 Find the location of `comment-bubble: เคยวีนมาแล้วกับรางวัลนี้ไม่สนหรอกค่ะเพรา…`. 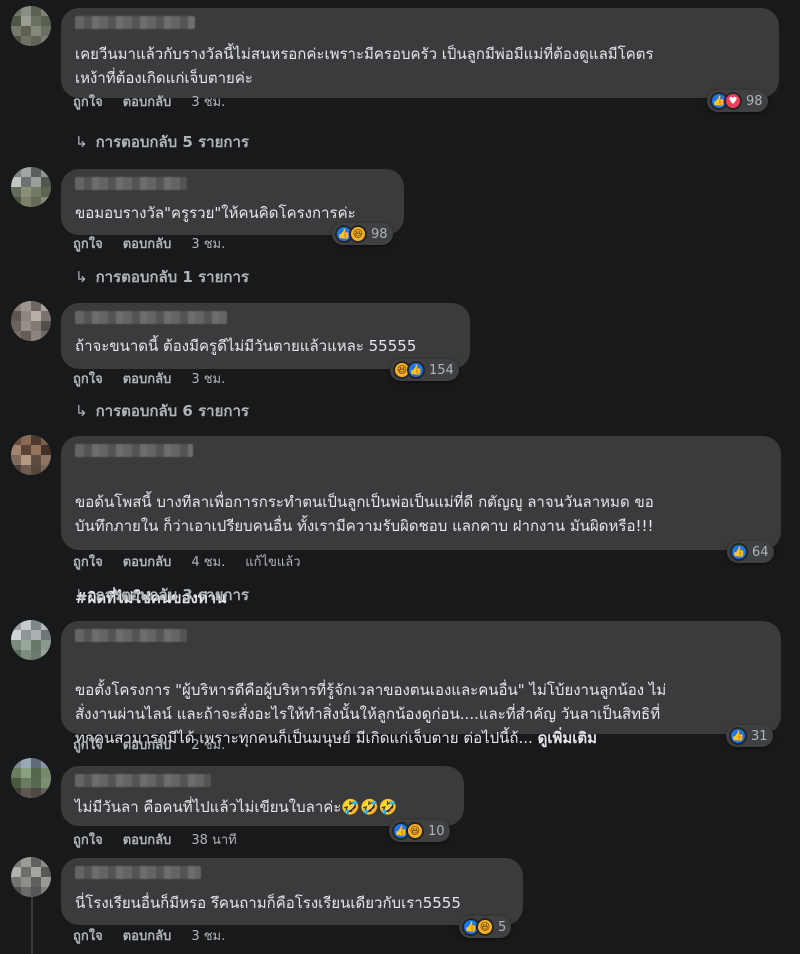

comment-bubble: เคยวีนมาแล้วกับรางวัลนี้ไม่สนหรอกค่ะเพรา… is located at coordinates (420, 53).